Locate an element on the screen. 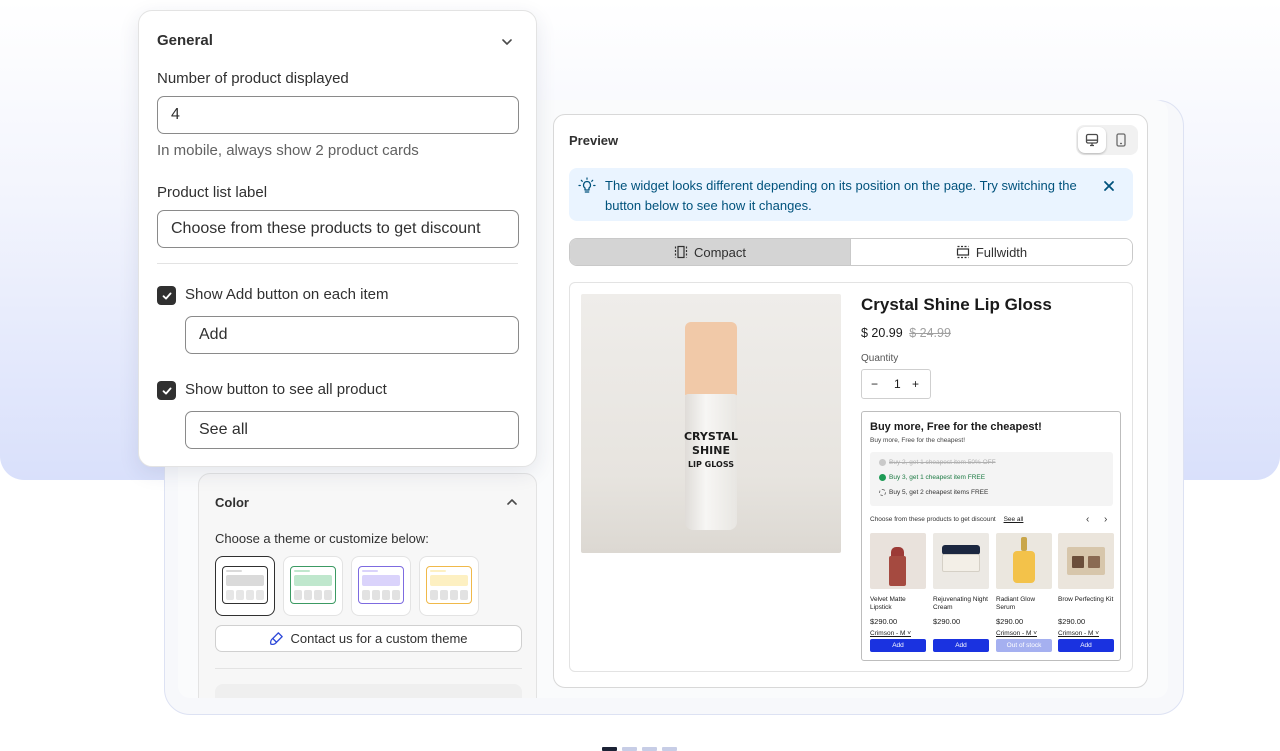 The image size is (1280, 751). layout-toggle: Compact Fullwidth is located at coordinates (851, 252).